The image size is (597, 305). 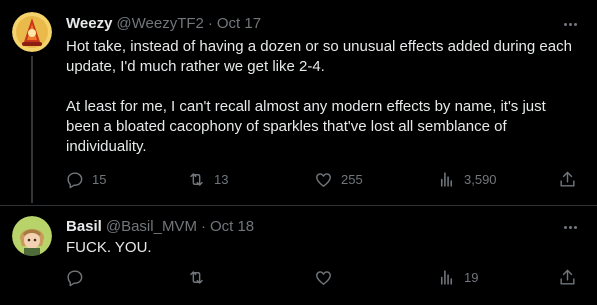 I want to click on retweet-button: 13, so click(x=207, y=179).